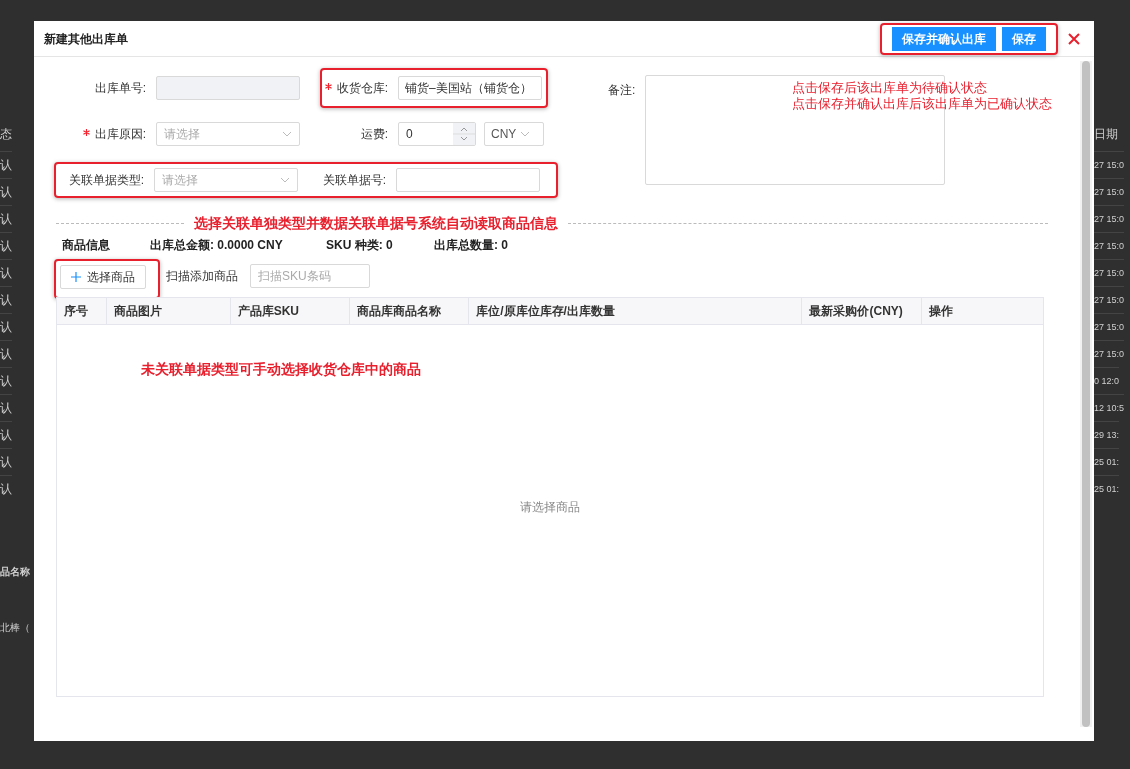  I want to click on link-number-input, so click(468, 180).